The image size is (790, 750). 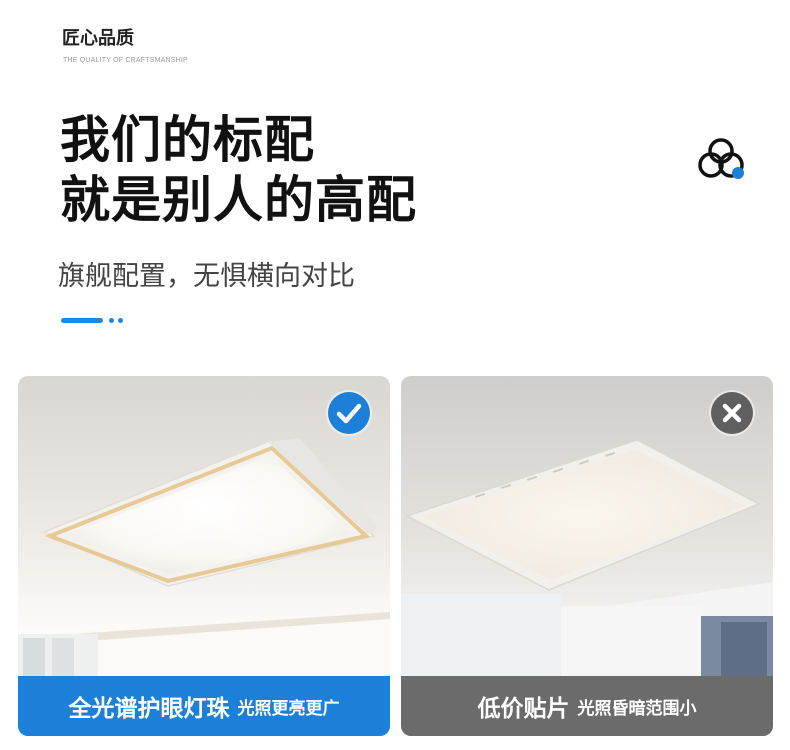 I want to click on caption-good-note: 光照更亮更广, so click(x=288, y=708).